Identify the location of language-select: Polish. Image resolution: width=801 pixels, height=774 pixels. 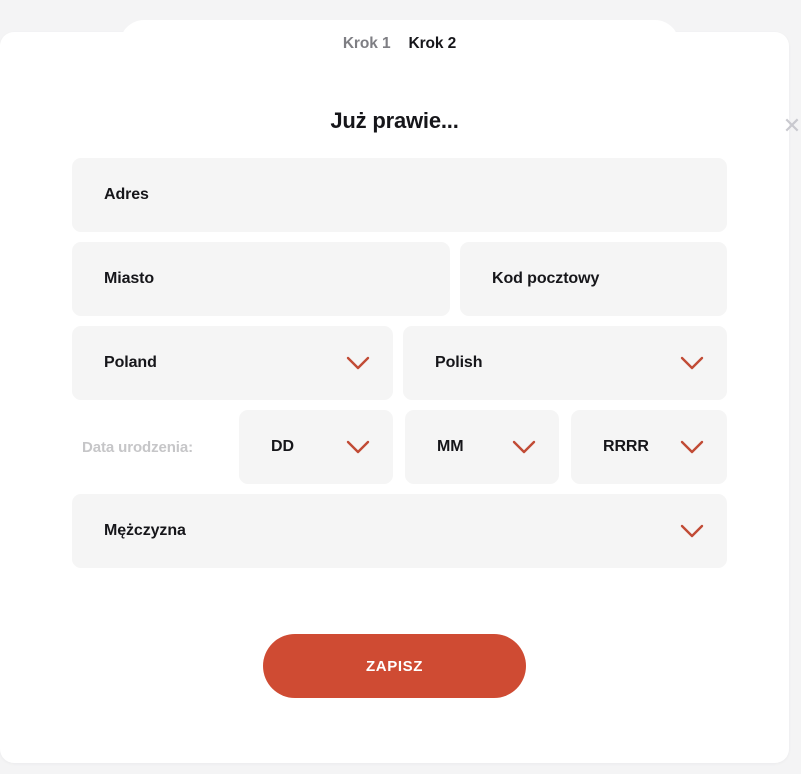
(565, 363).